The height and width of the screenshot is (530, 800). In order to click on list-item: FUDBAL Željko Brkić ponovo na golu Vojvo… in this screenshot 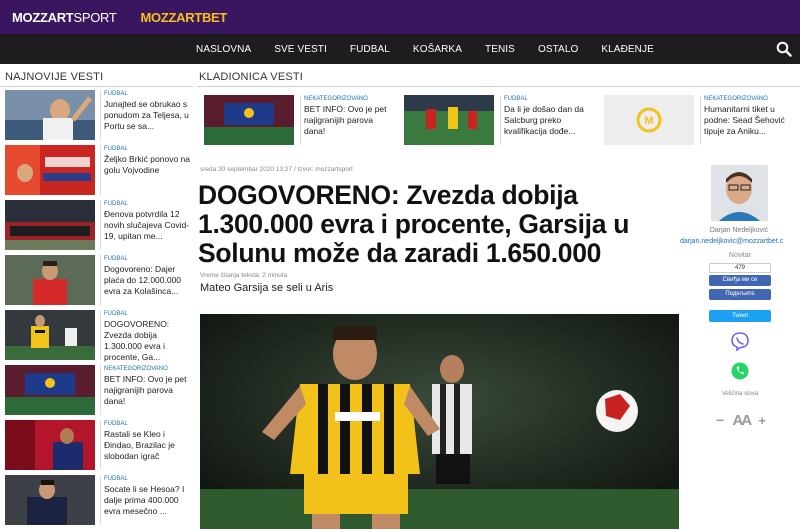, I will do `click(100, 172)`.